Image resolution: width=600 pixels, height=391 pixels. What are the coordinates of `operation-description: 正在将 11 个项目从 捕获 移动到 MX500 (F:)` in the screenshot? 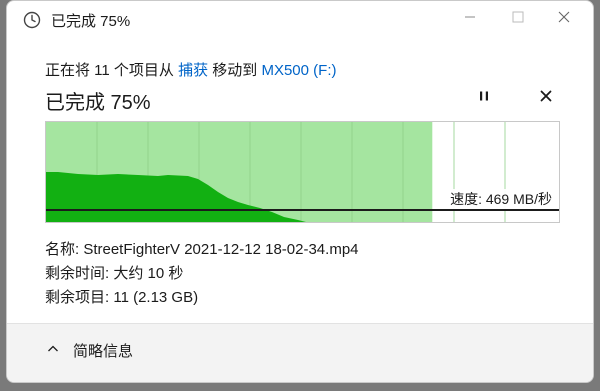 It's located at (190, 69).